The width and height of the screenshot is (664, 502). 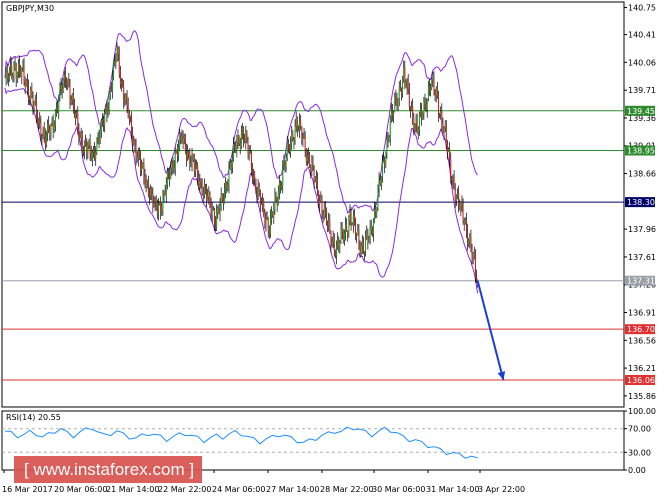 I want to click on x-tick-label: 31 Mar 14:00, so click(x=452, y=489).